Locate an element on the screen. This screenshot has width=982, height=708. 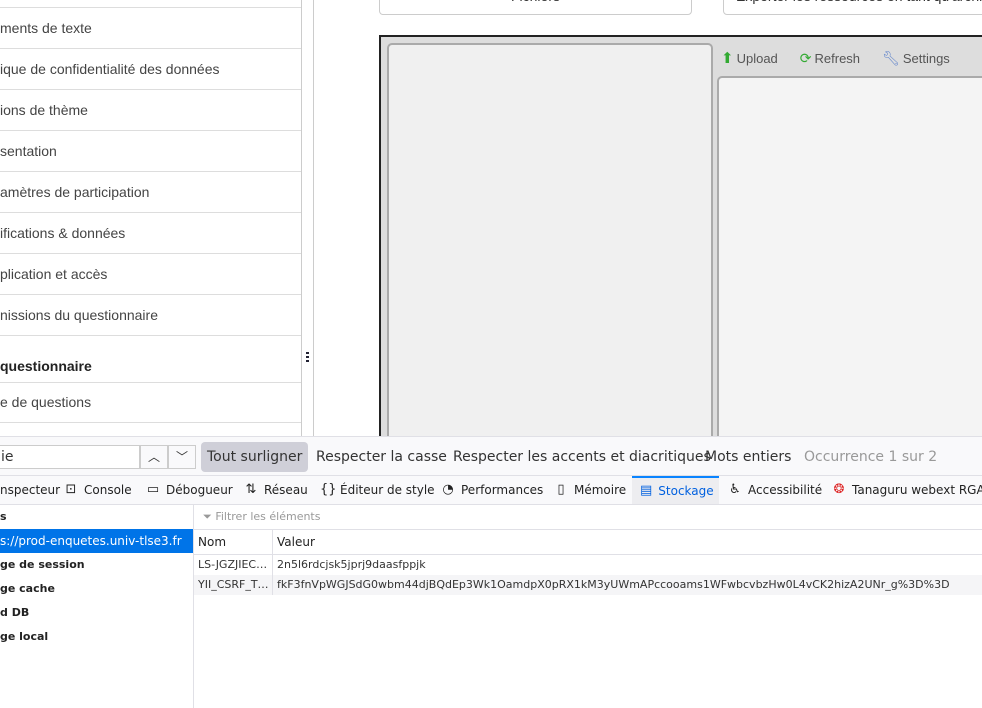
sidebar-item: plication et accès is located at coordinates (150, 274).